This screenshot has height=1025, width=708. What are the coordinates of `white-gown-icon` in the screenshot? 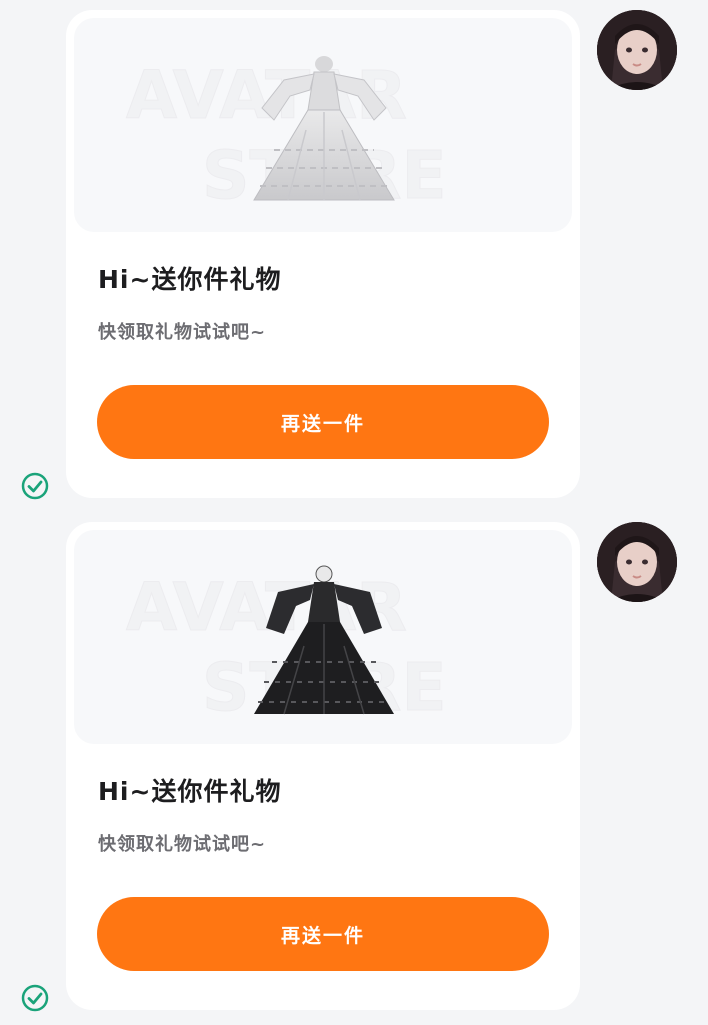 It's located at (324, 129).